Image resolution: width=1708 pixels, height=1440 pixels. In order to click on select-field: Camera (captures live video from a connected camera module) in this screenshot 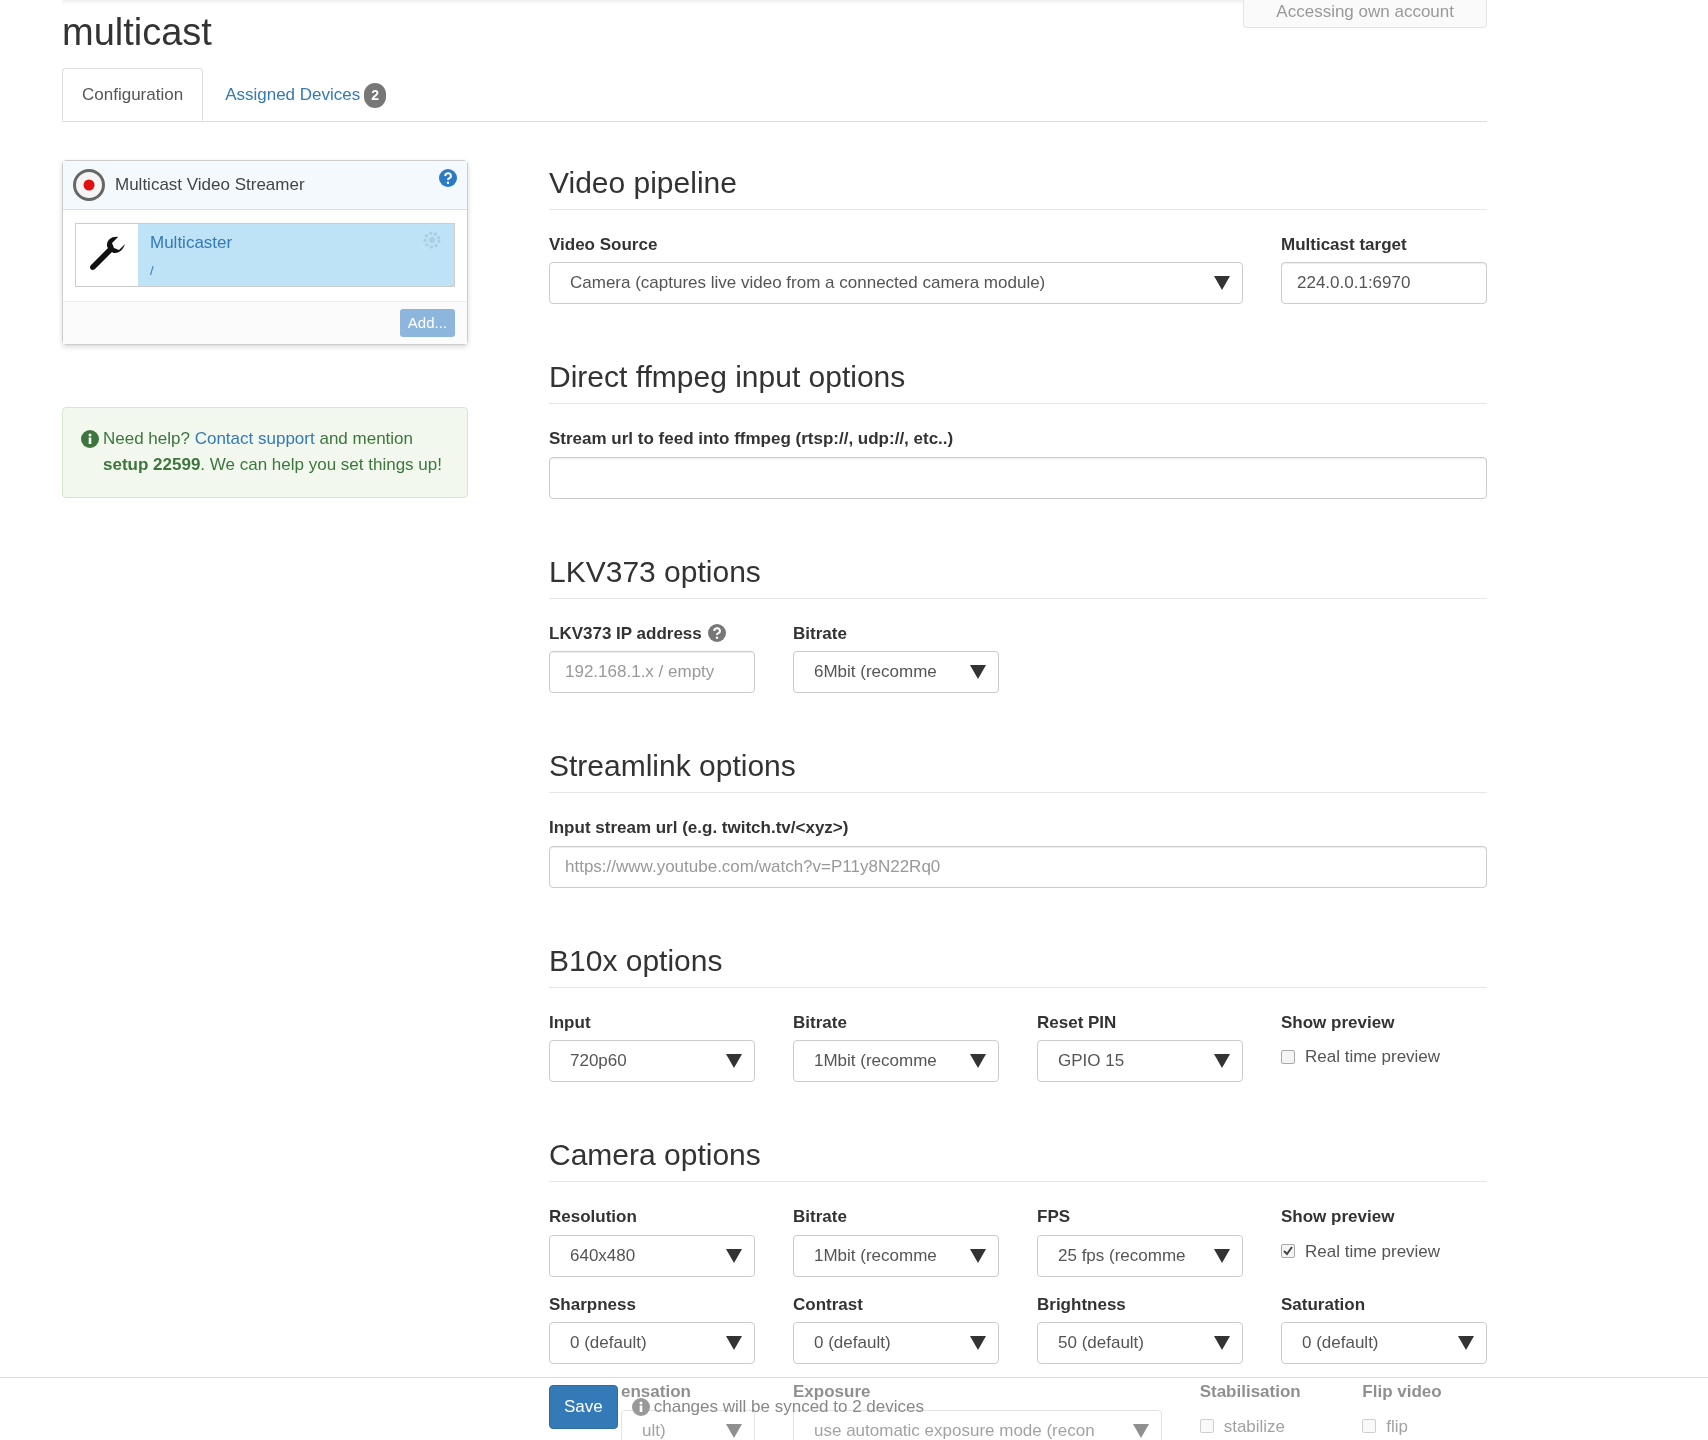, I will do `click(896, 283)`.